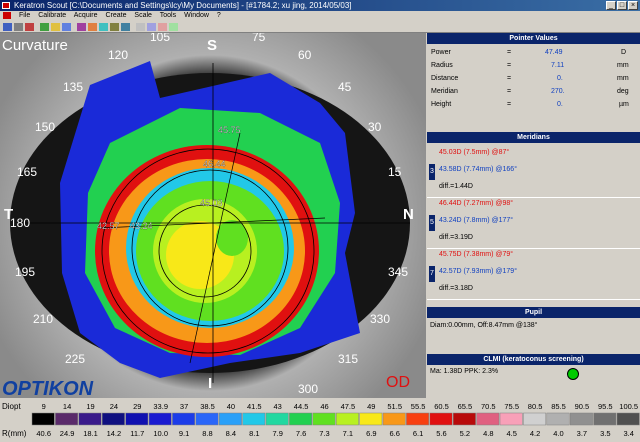 The image size is (640, 442). What do you see at coordinates (210, 383) in the screenshot?
I see `cardinal-inferior: I` at bounding box center [210, 383].